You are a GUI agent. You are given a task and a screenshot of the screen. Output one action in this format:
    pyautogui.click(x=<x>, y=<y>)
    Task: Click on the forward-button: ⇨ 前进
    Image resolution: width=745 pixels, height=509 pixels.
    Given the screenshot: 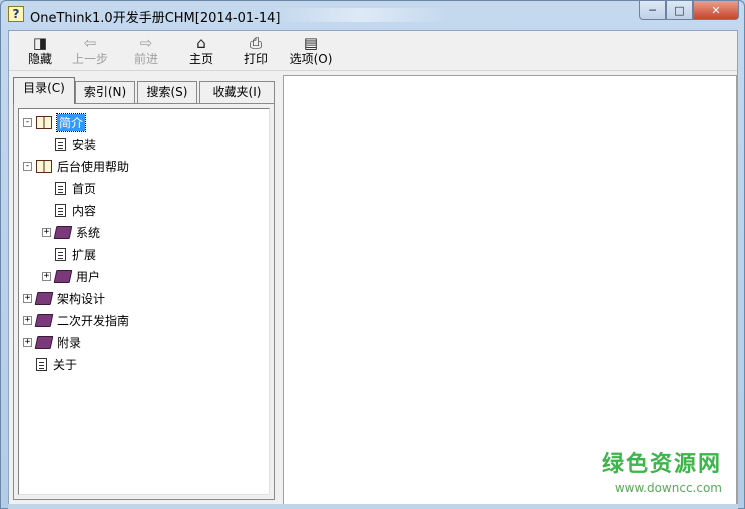 What is the action you would take?
    pyautogui.click(x=146, y=52)
    